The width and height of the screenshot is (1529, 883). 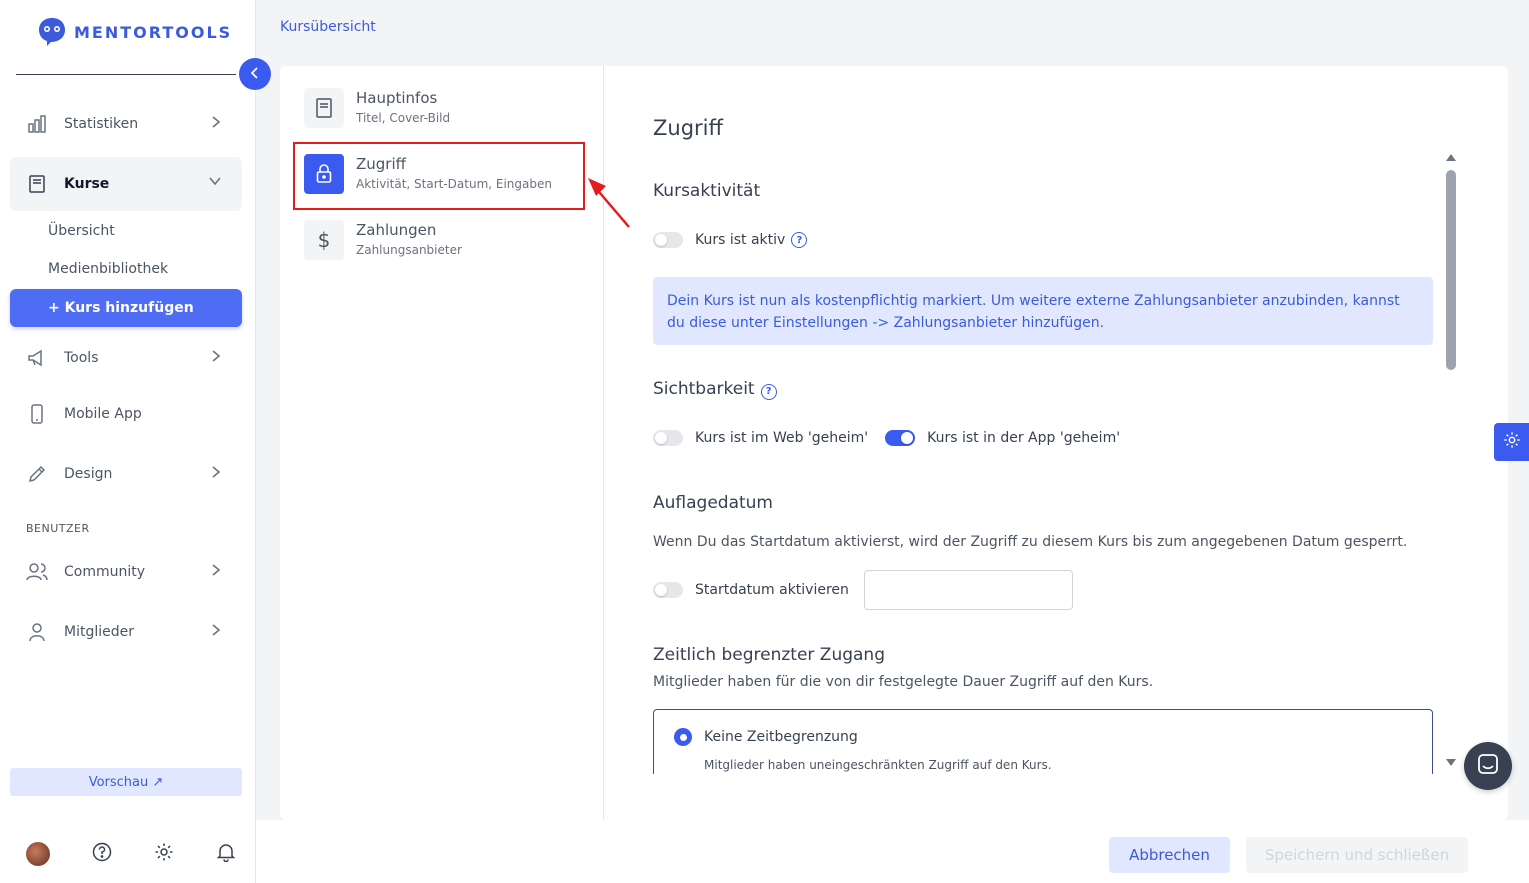 I want to click on divider, so click(x=126, y=74).